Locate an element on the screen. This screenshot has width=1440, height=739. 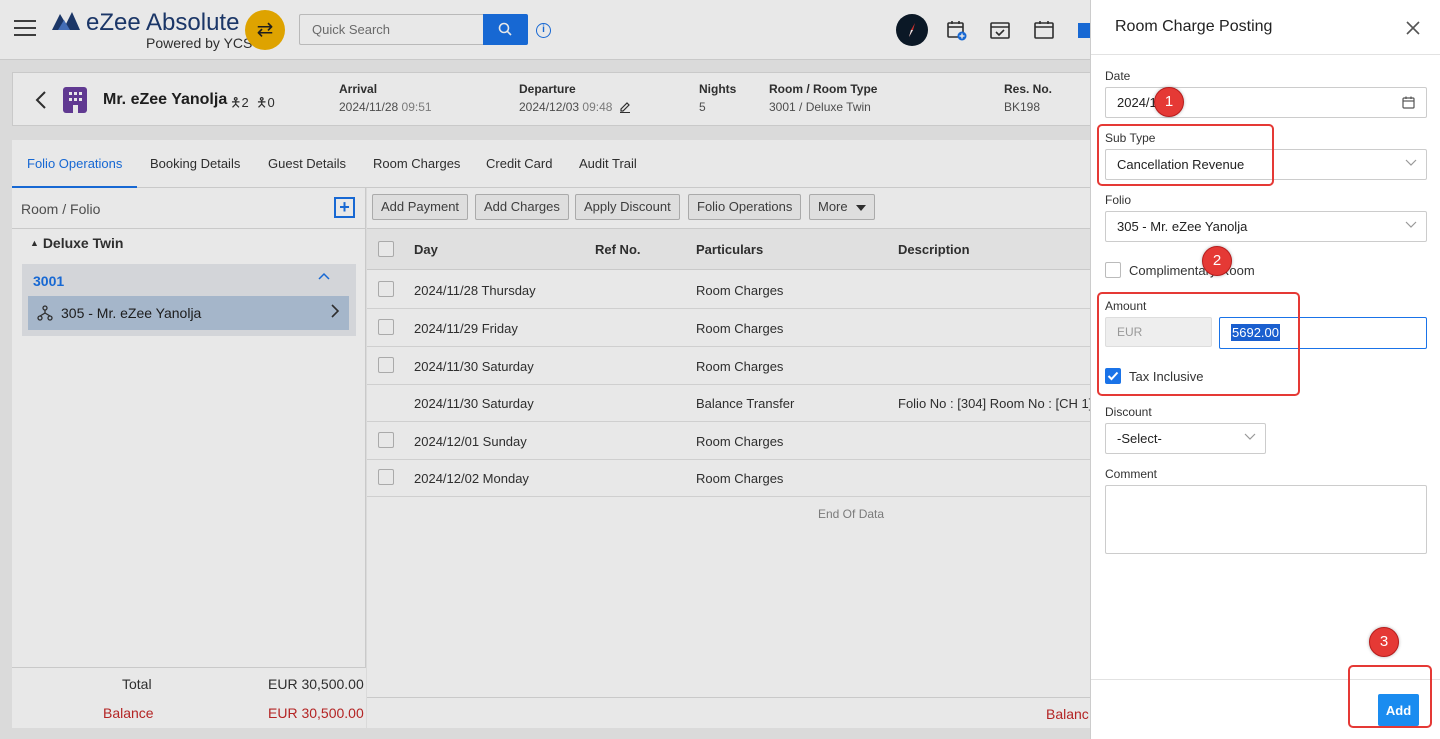
step-badge-3: 3 is located at coordinates (1384, 642).